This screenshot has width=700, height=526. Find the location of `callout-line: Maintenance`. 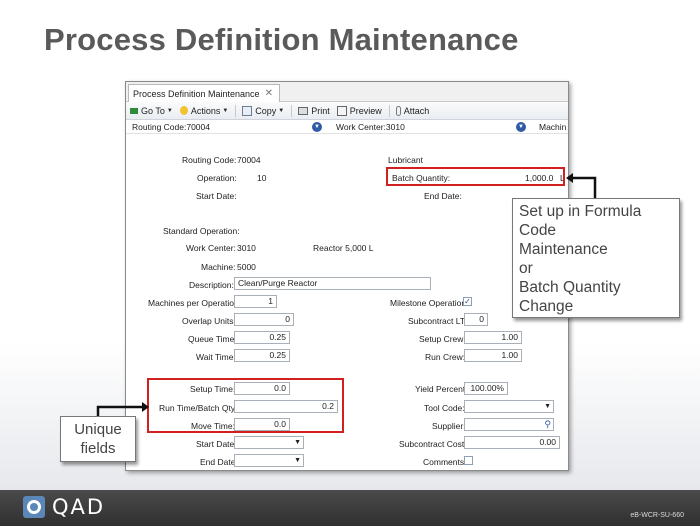

callout-line: Maintenance is located at coordinates (563, 249).